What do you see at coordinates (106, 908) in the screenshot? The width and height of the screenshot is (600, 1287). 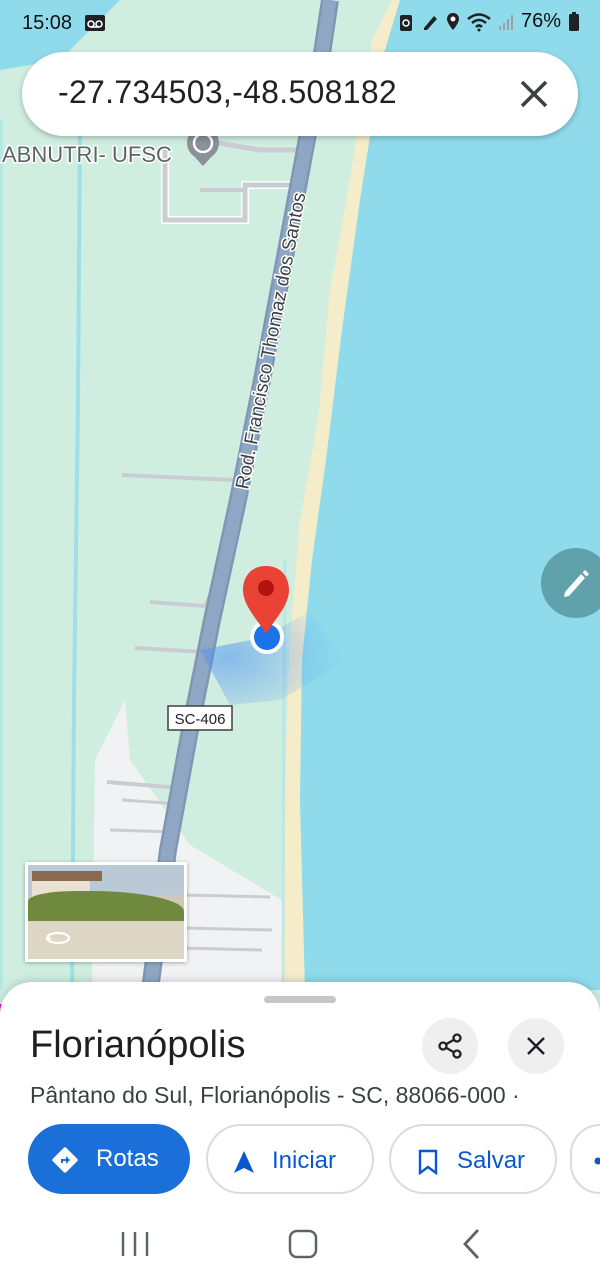 I see `thumb-vegetation` at bounding box center [106, 908].